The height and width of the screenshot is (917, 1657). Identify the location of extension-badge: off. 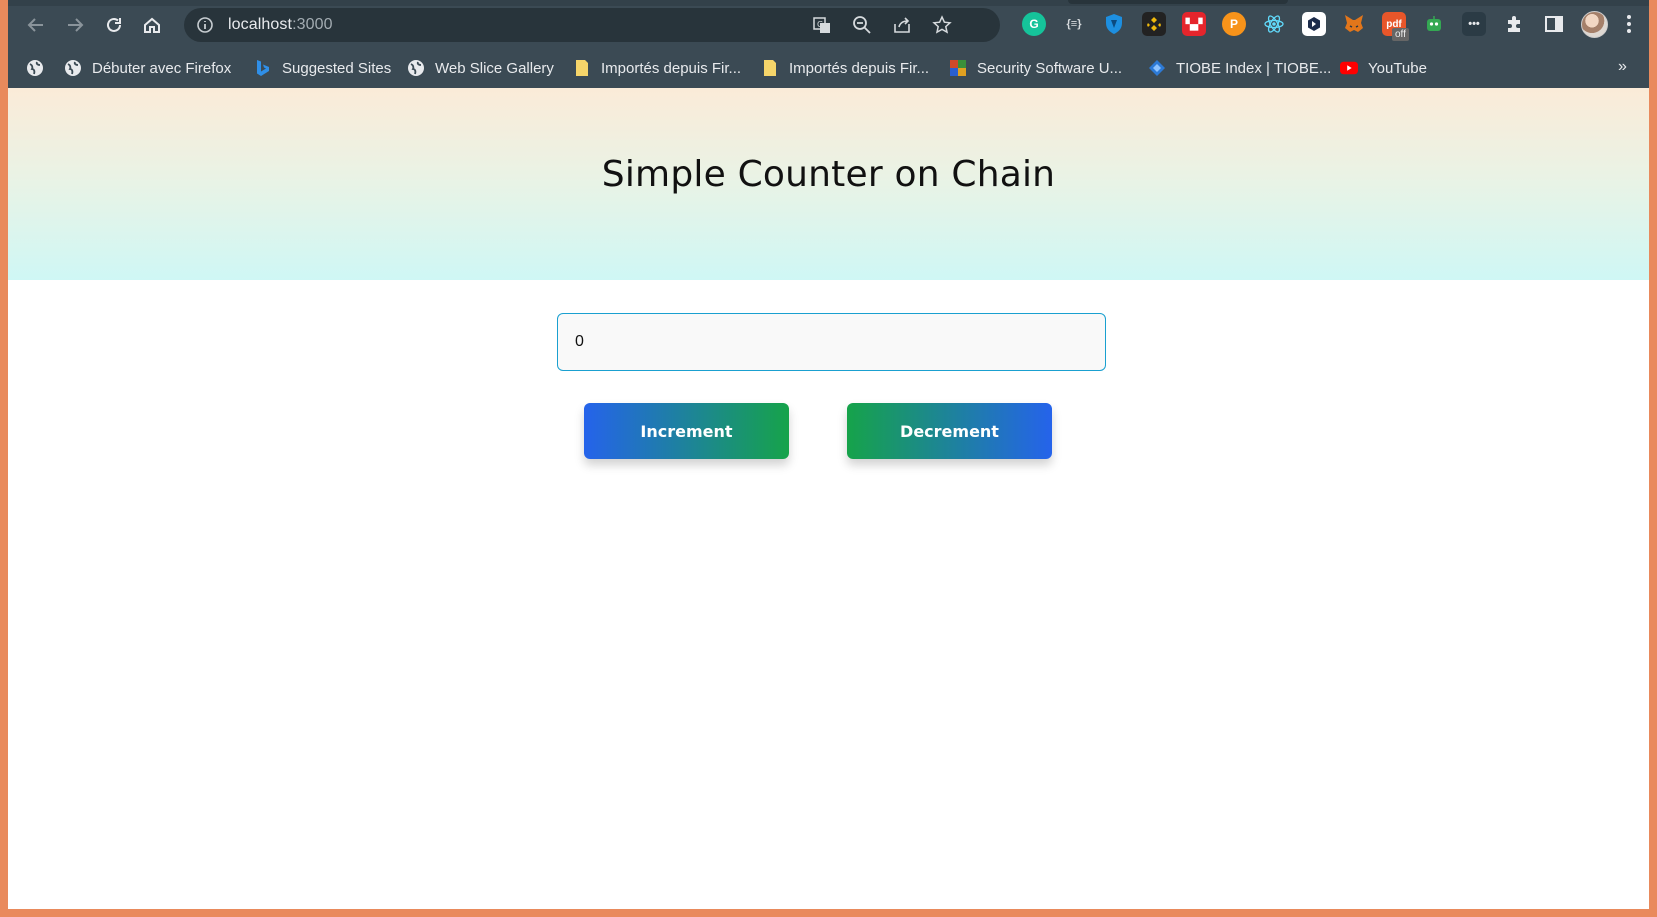
(1400, 34).